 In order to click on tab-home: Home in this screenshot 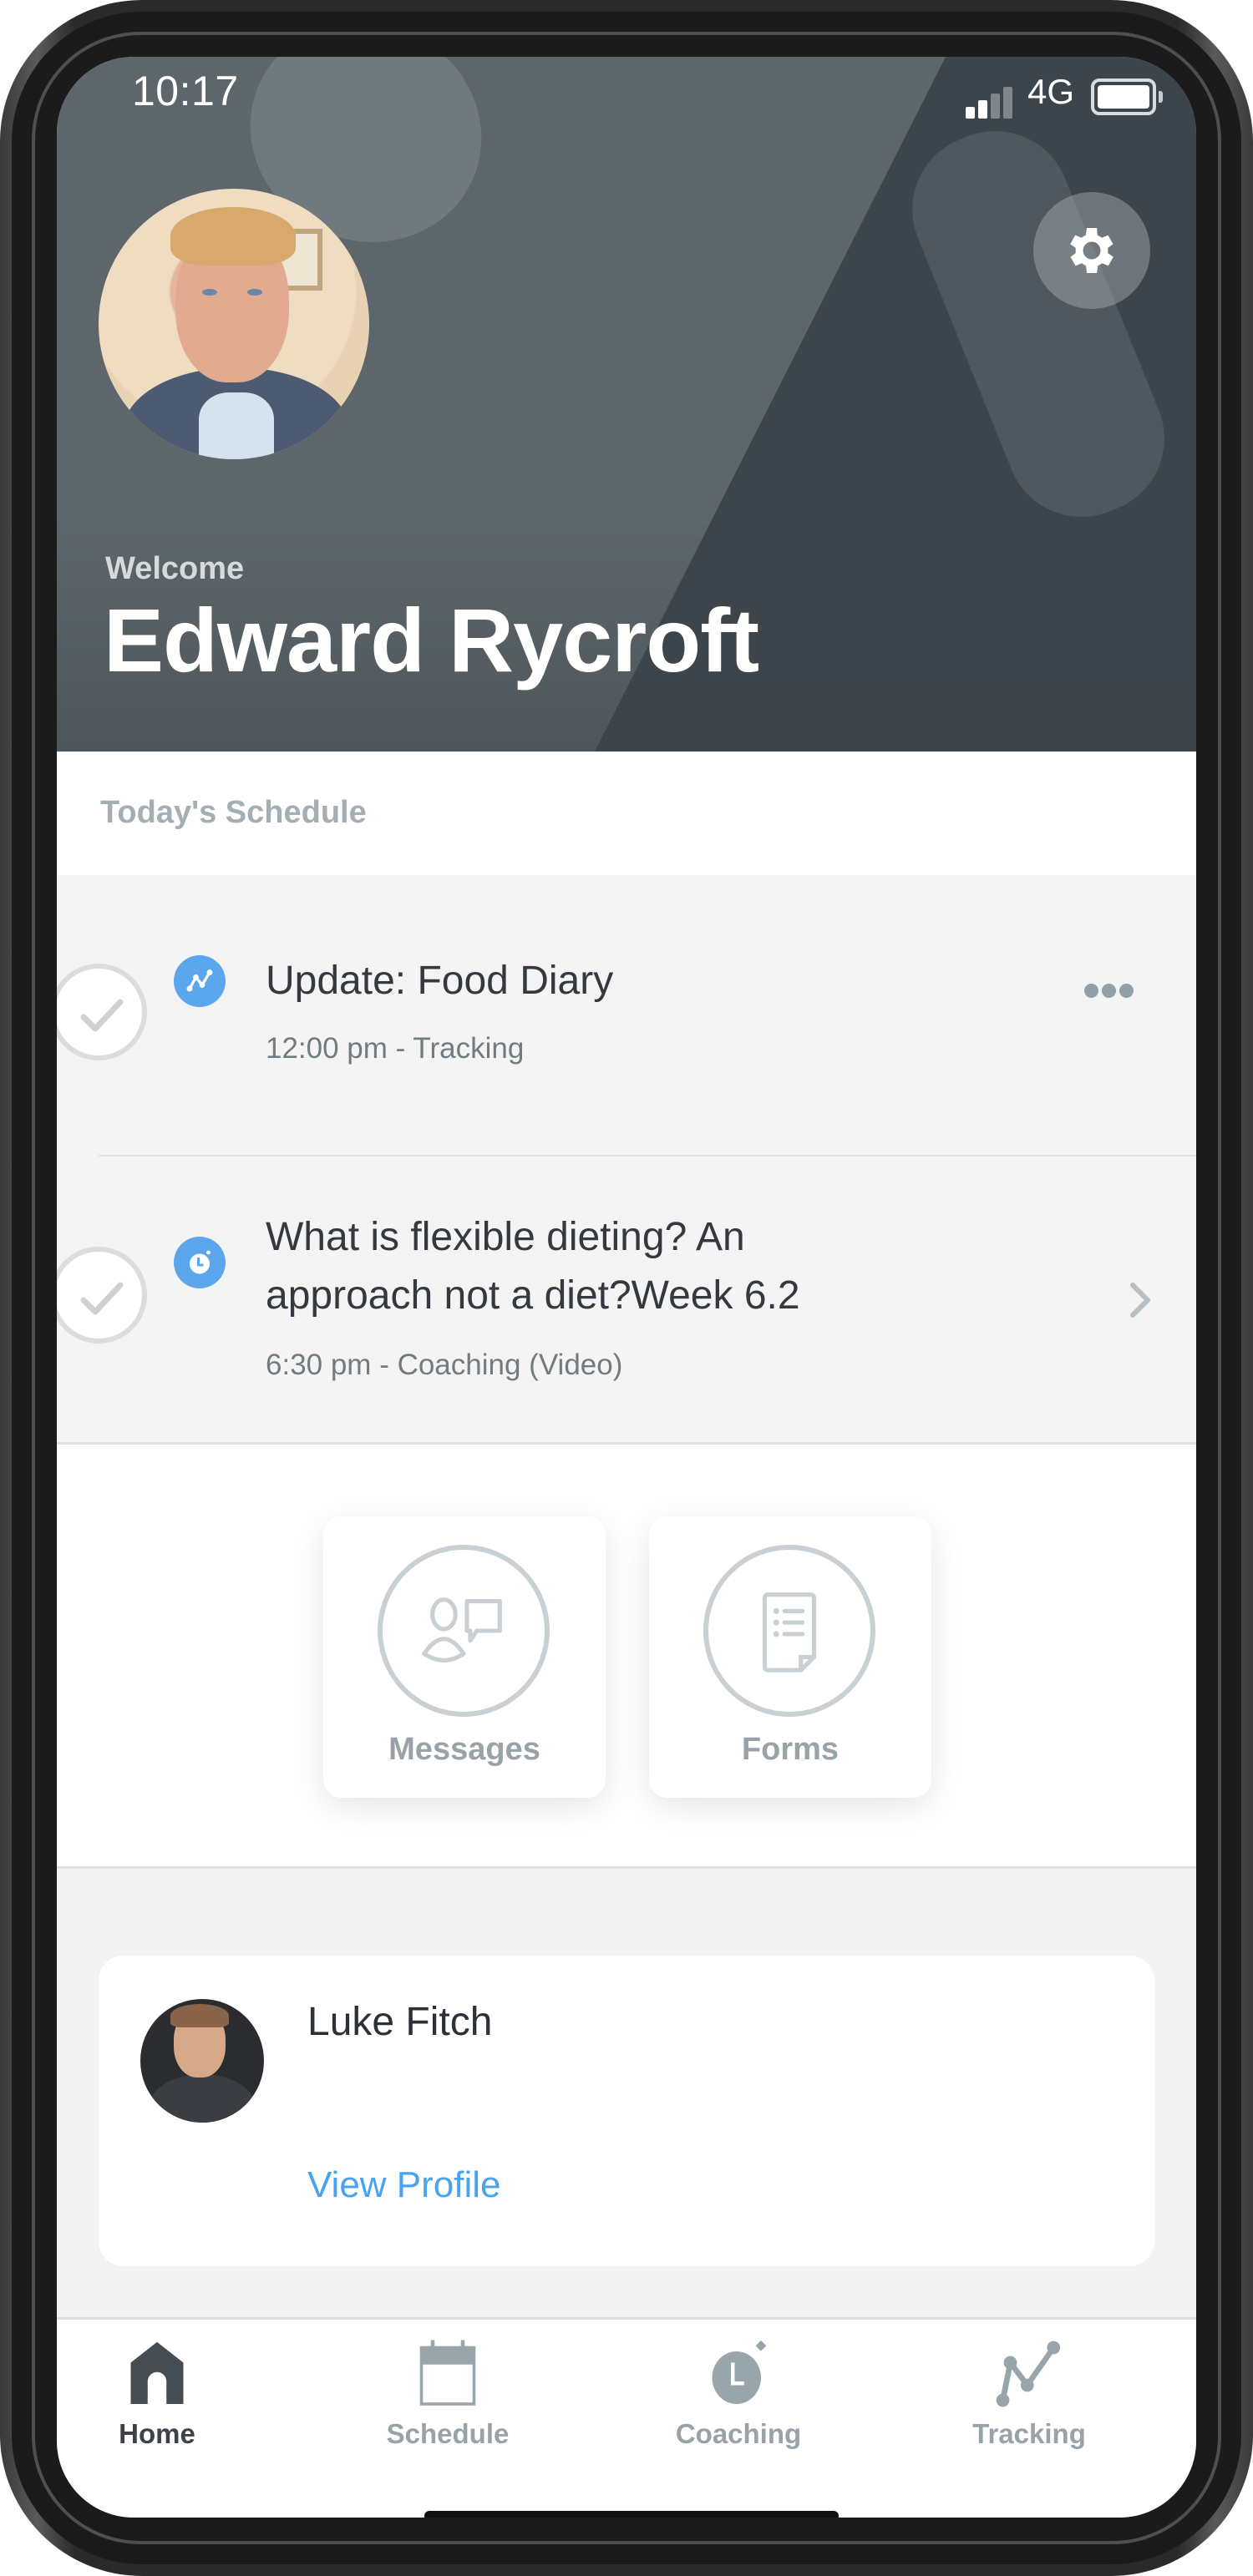, I will do `click(157, 2394)`.